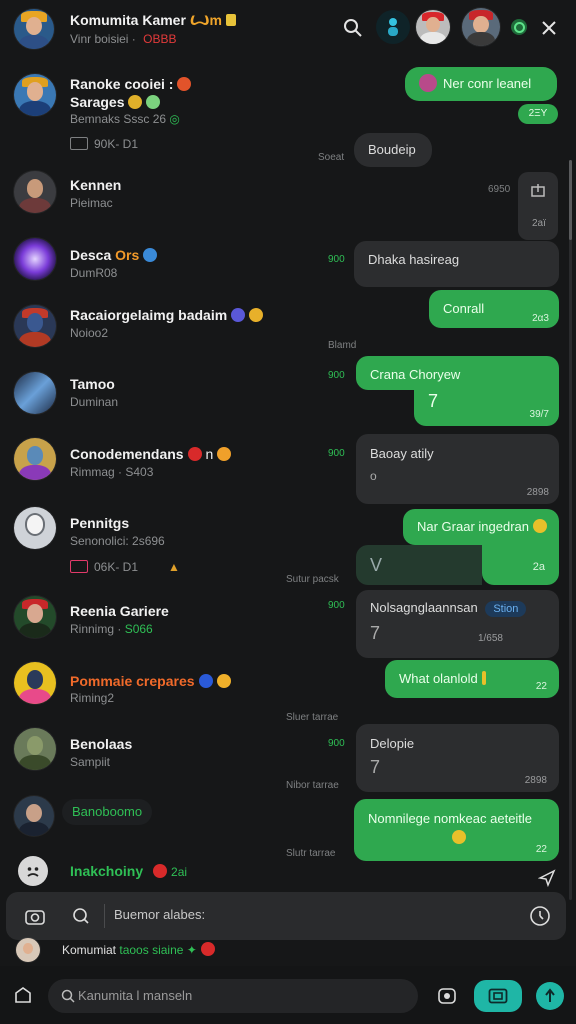  What do you see at coordinates (457, 624) in the screenshot?
I see `message-bubble: Nolsagnglaannsan Stion 7 1/658` at bounding box center [457, 624].